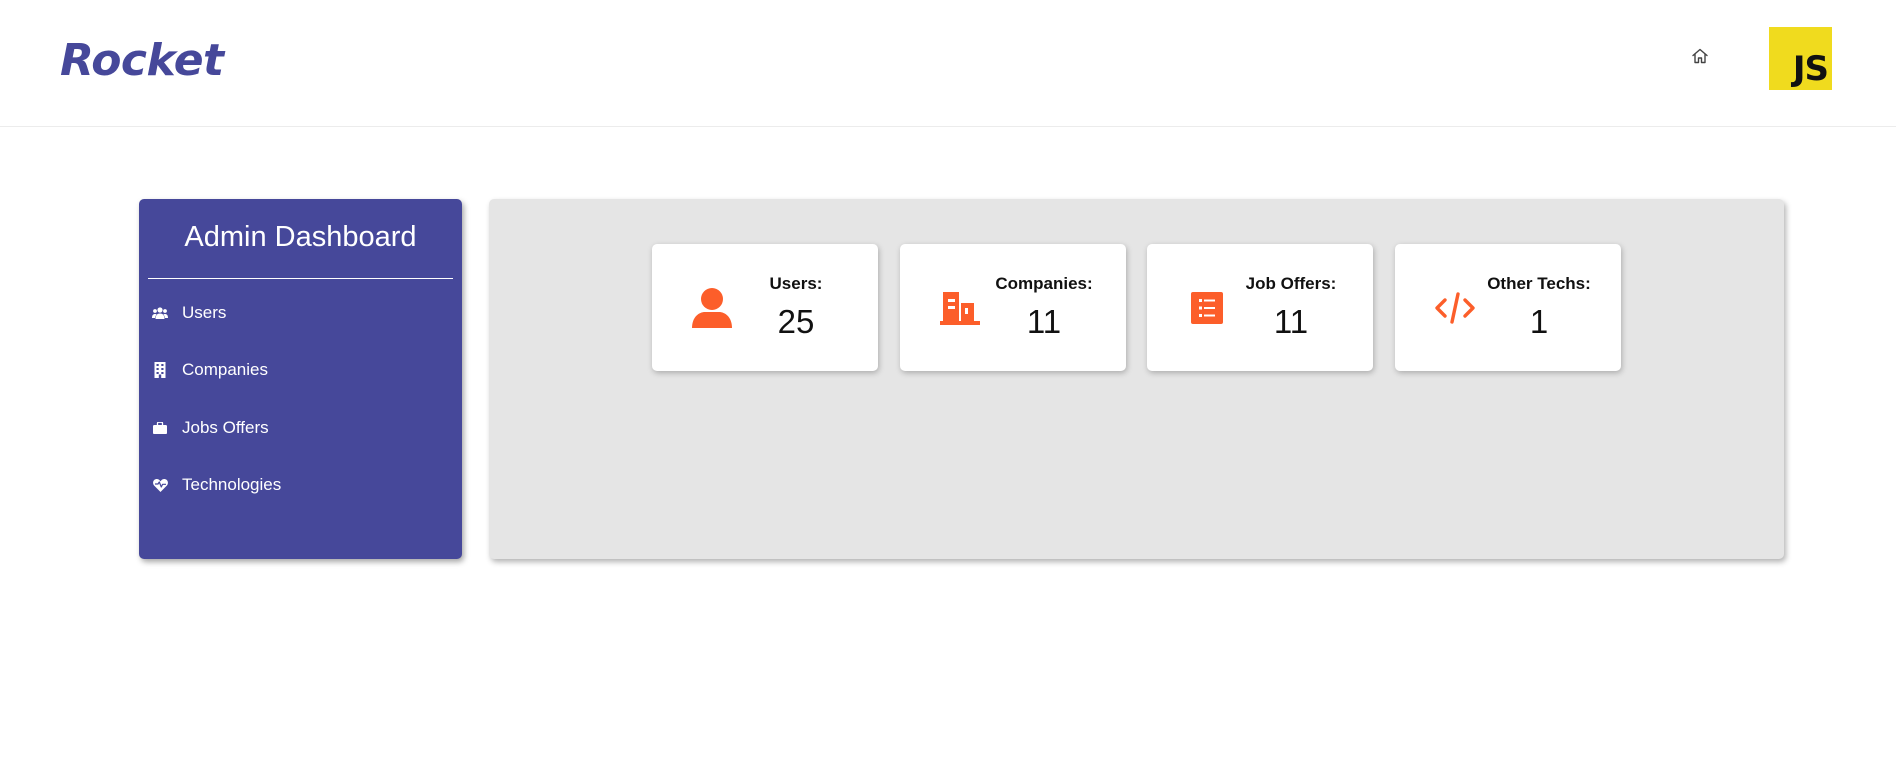 This screenshot has width=1896, height=766. Describe the element at coordinates (225, 427) in the screenshot. I see `sidebar-item-label: Jobs Offers` at that location.